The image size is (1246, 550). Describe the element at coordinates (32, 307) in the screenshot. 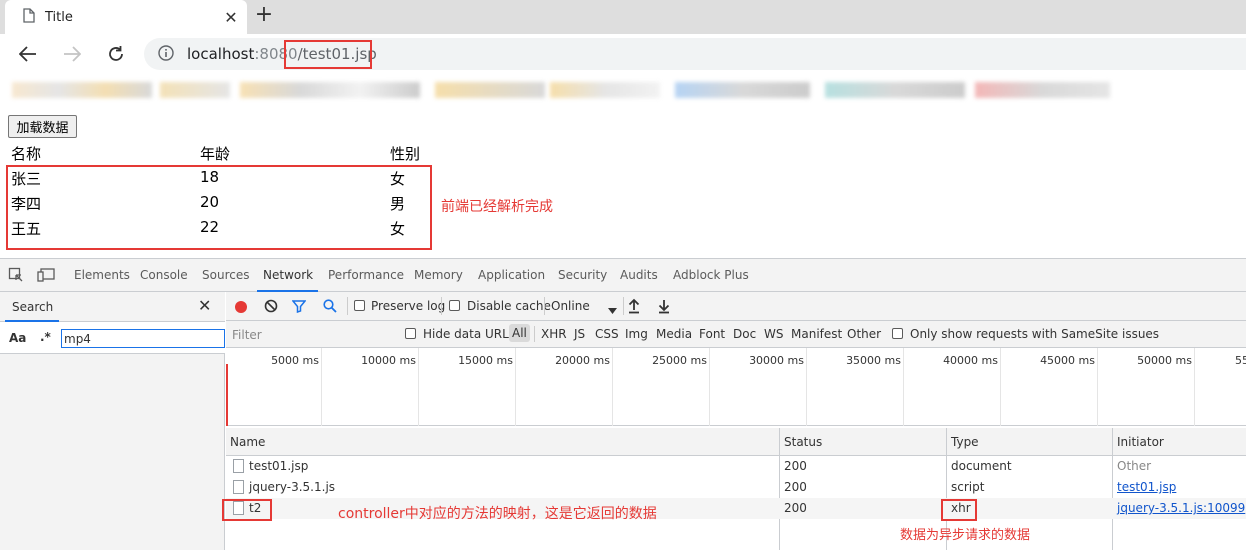

I see `search-tab: Search` at that location.